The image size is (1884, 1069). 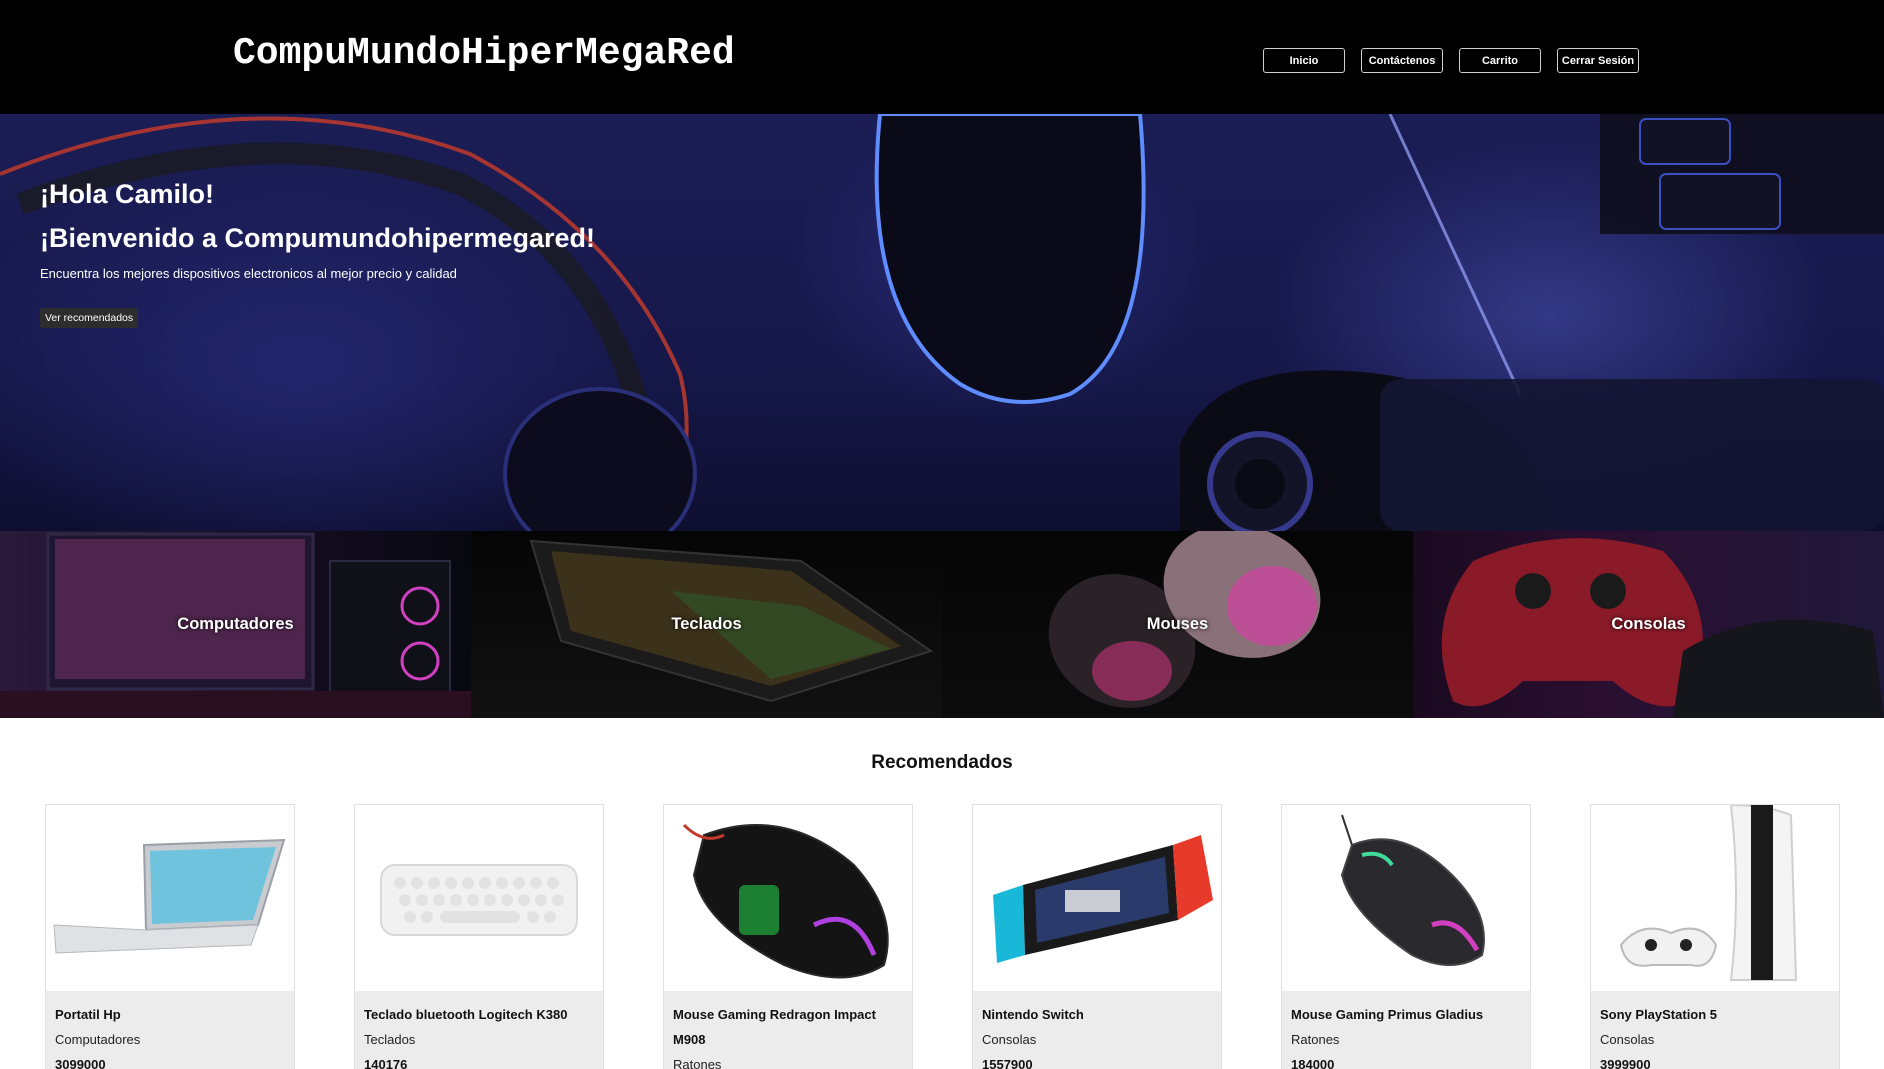 What do you see at coordinates (170, 1030) in the screenshot?
I see `product-info: Portatil Hp Computadores 3099000` at bounding box center [170, 1030].